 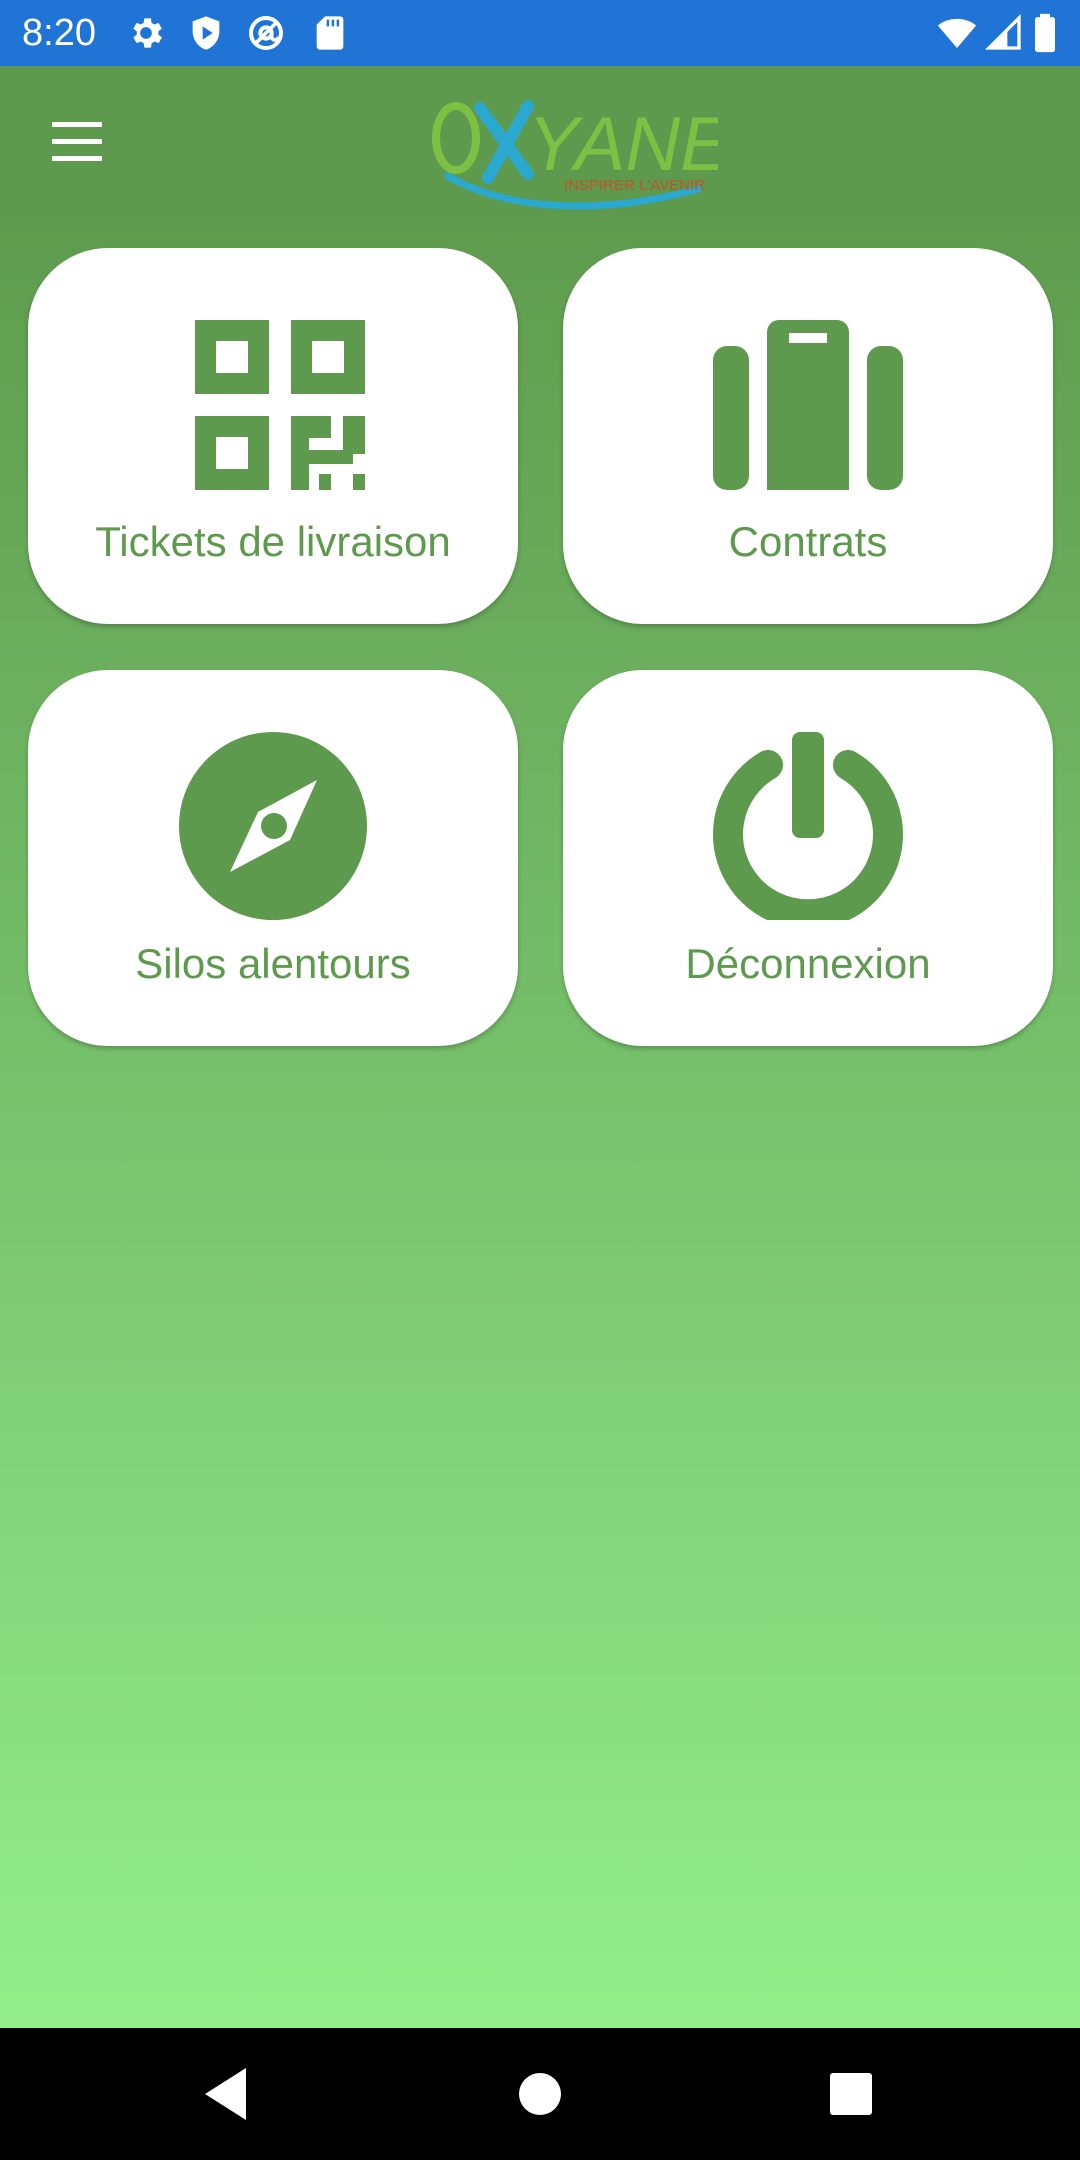 I want to click on battery-icon, so click(x=1045, y=33).